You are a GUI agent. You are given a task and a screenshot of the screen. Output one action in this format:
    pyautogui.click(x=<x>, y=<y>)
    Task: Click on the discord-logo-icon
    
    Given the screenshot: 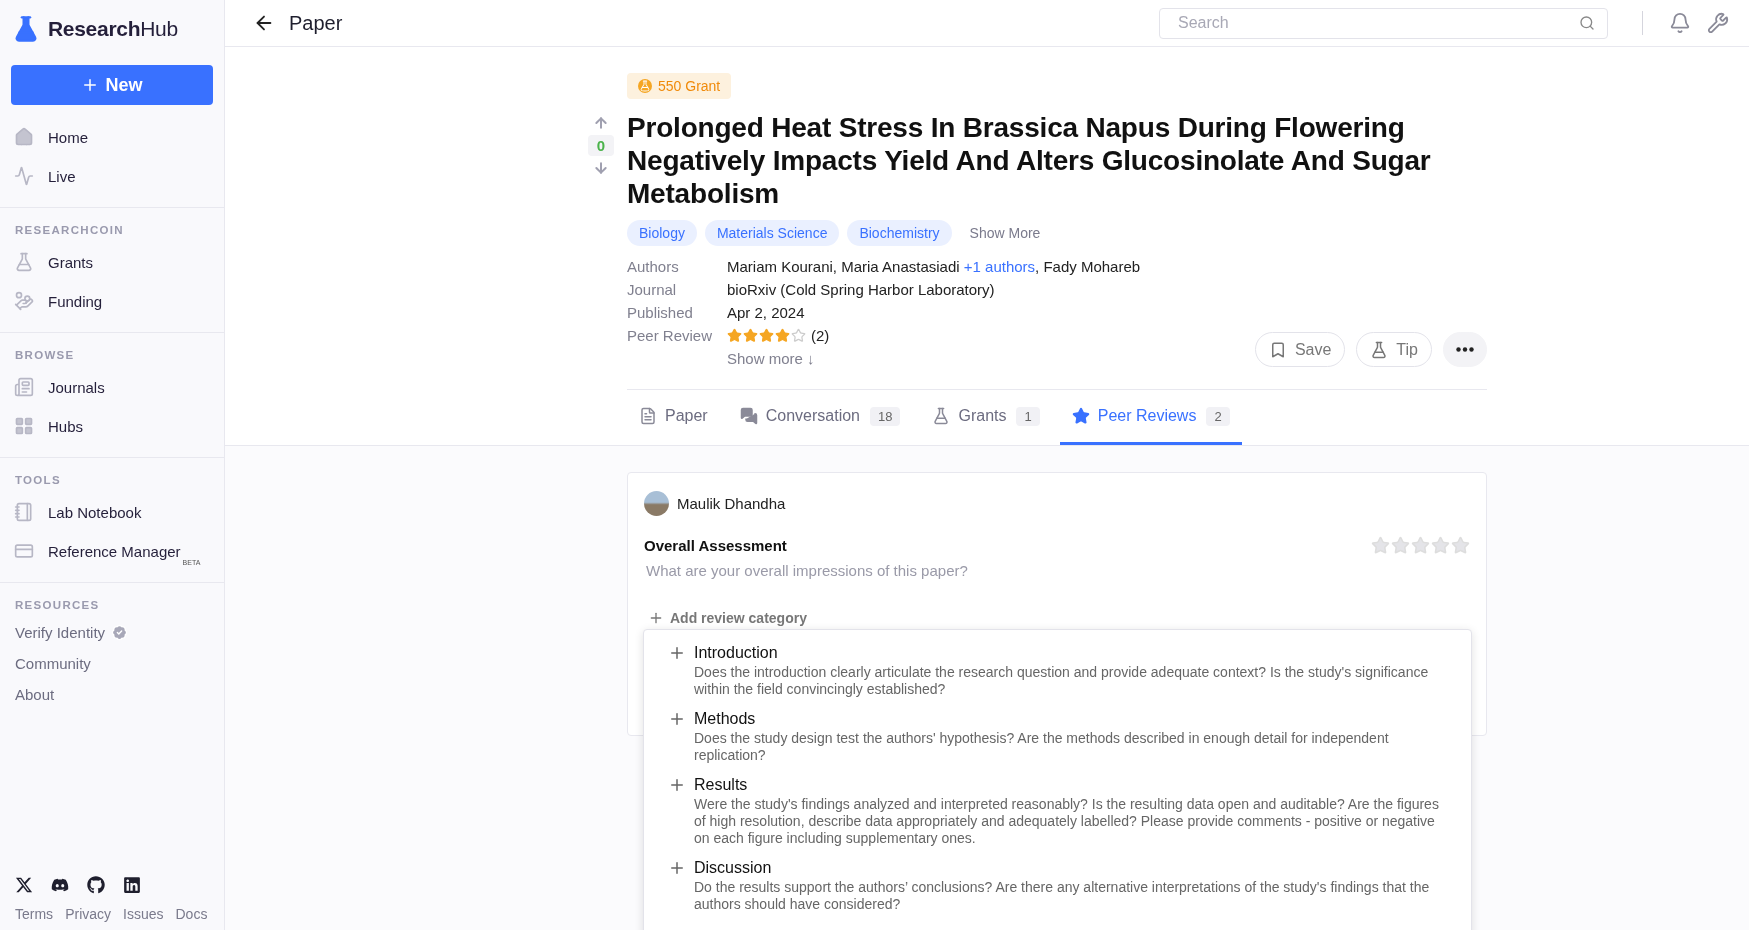 What is the action you would take?
    pyautogui.click(x=60, y=885)
    